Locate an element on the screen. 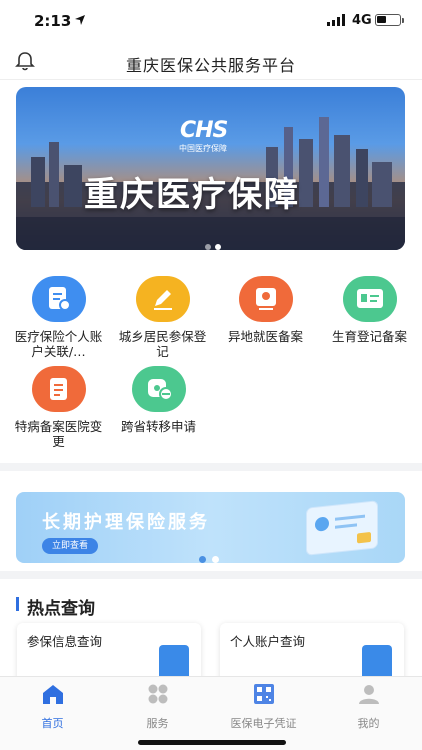  tab-label: 首页 is located at coordinates (52, 723).